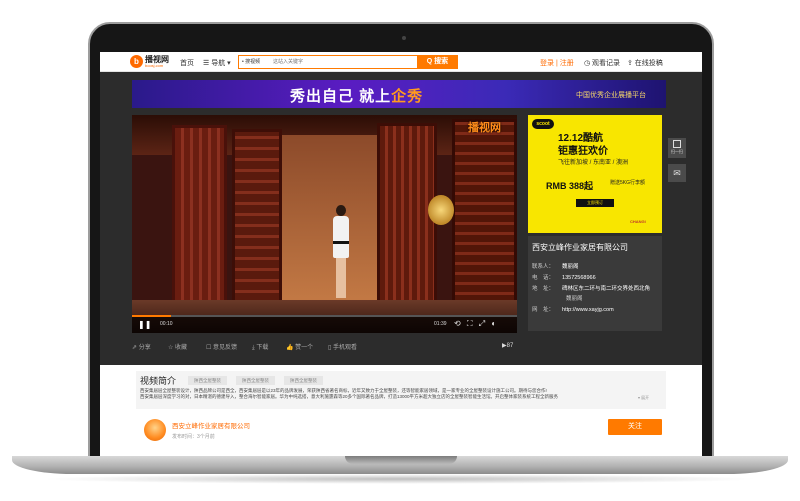 This screenshot has width=800, height=501. What do you see at coordinates (400, 479) in the screenshot?
I see `laptop-shadow` at bounding box center [400, 479].